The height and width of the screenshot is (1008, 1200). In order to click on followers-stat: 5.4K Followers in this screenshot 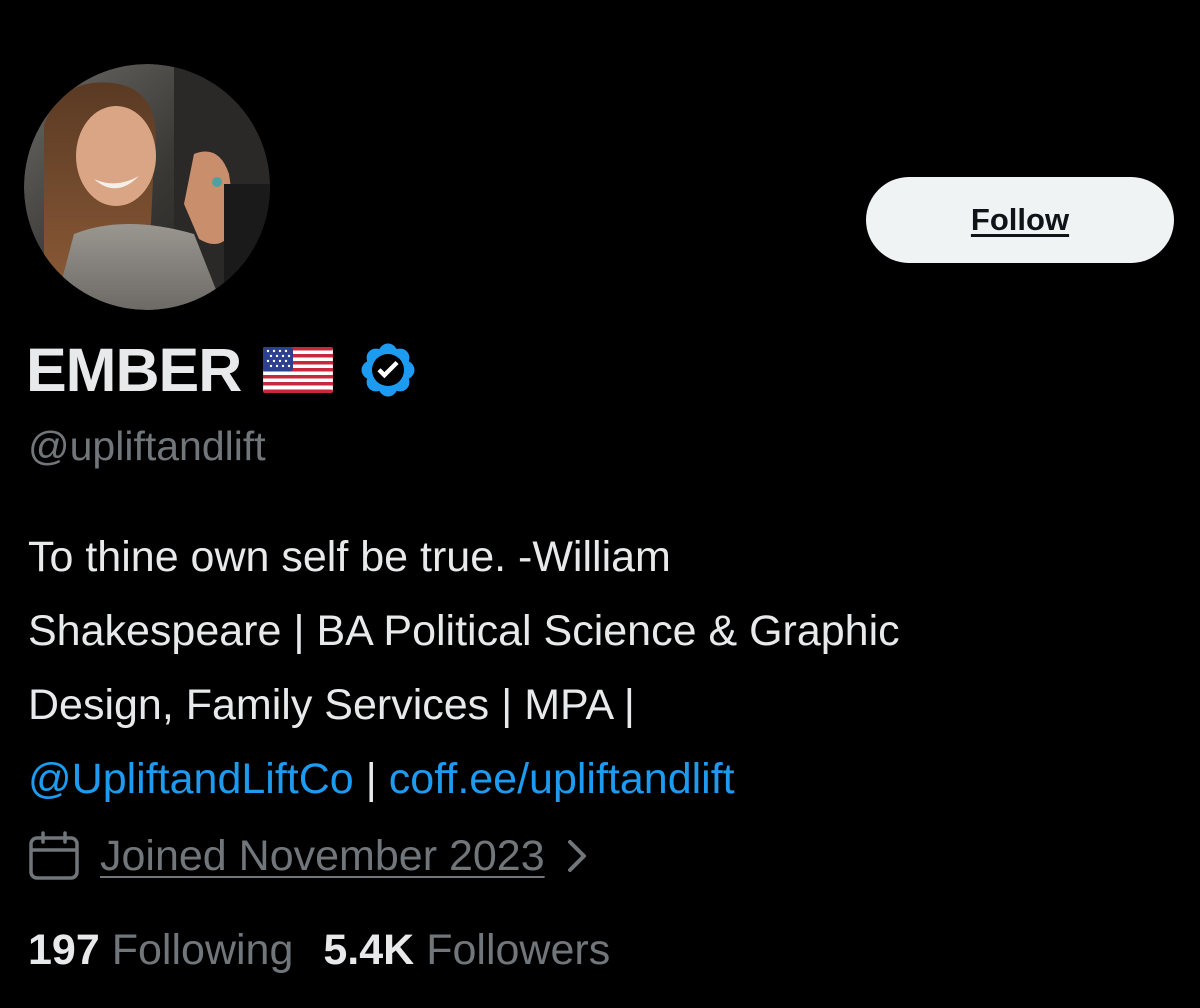, I will do `click(466, 950)`.